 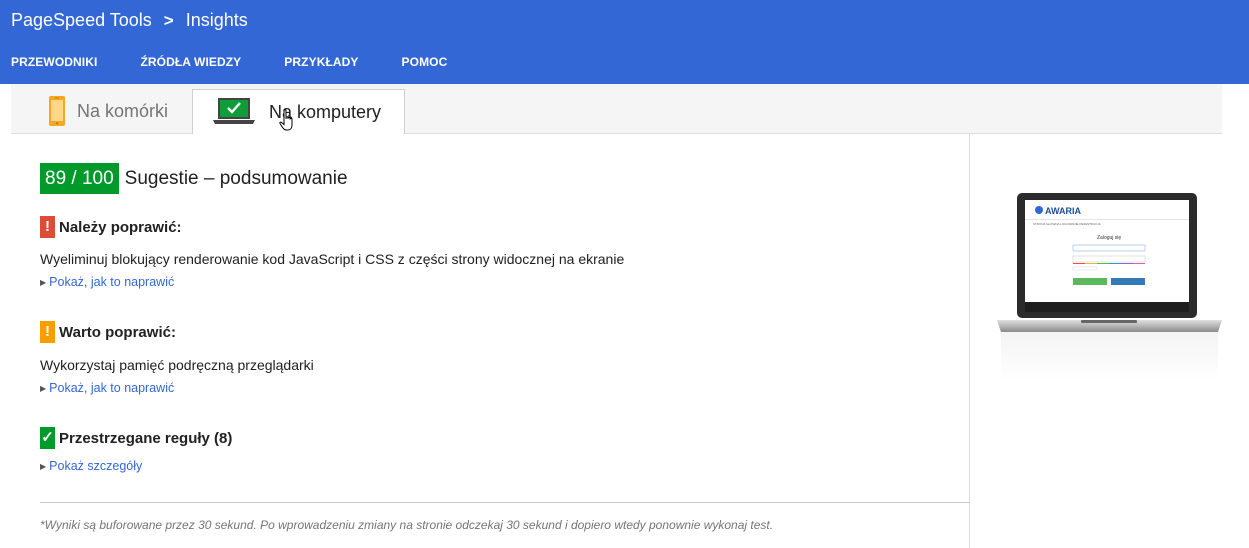 I want to click on should-fix-show-link: ▶ Pokaż, jak to naprawić, so click(x=107, y=388).